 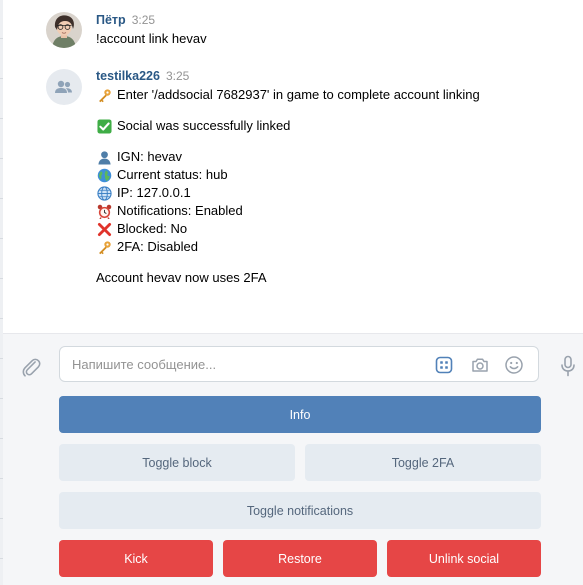 I want to click on status-text: Current status: hub, so click(x=172, y=174).